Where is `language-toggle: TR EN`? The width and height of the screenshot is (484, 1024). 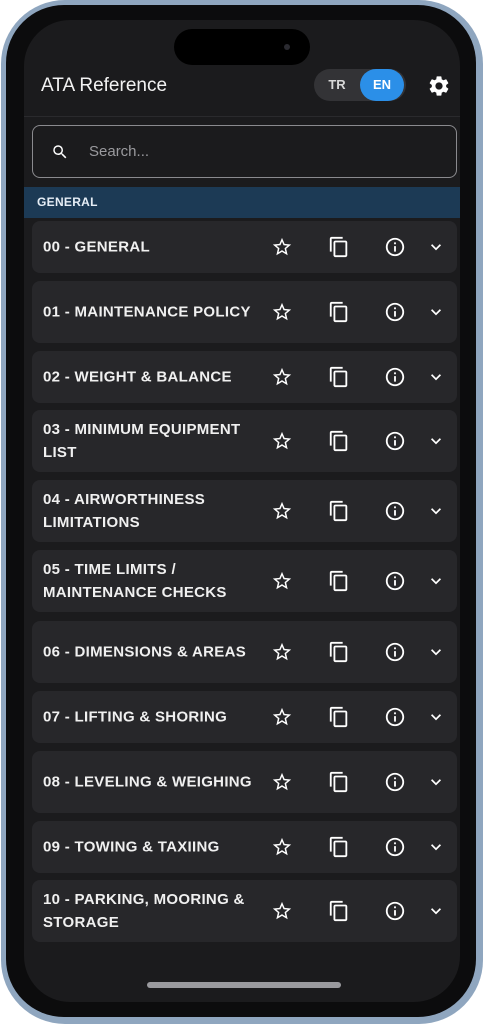 language-toggle: TR EN is located at coordinates (360, 85).